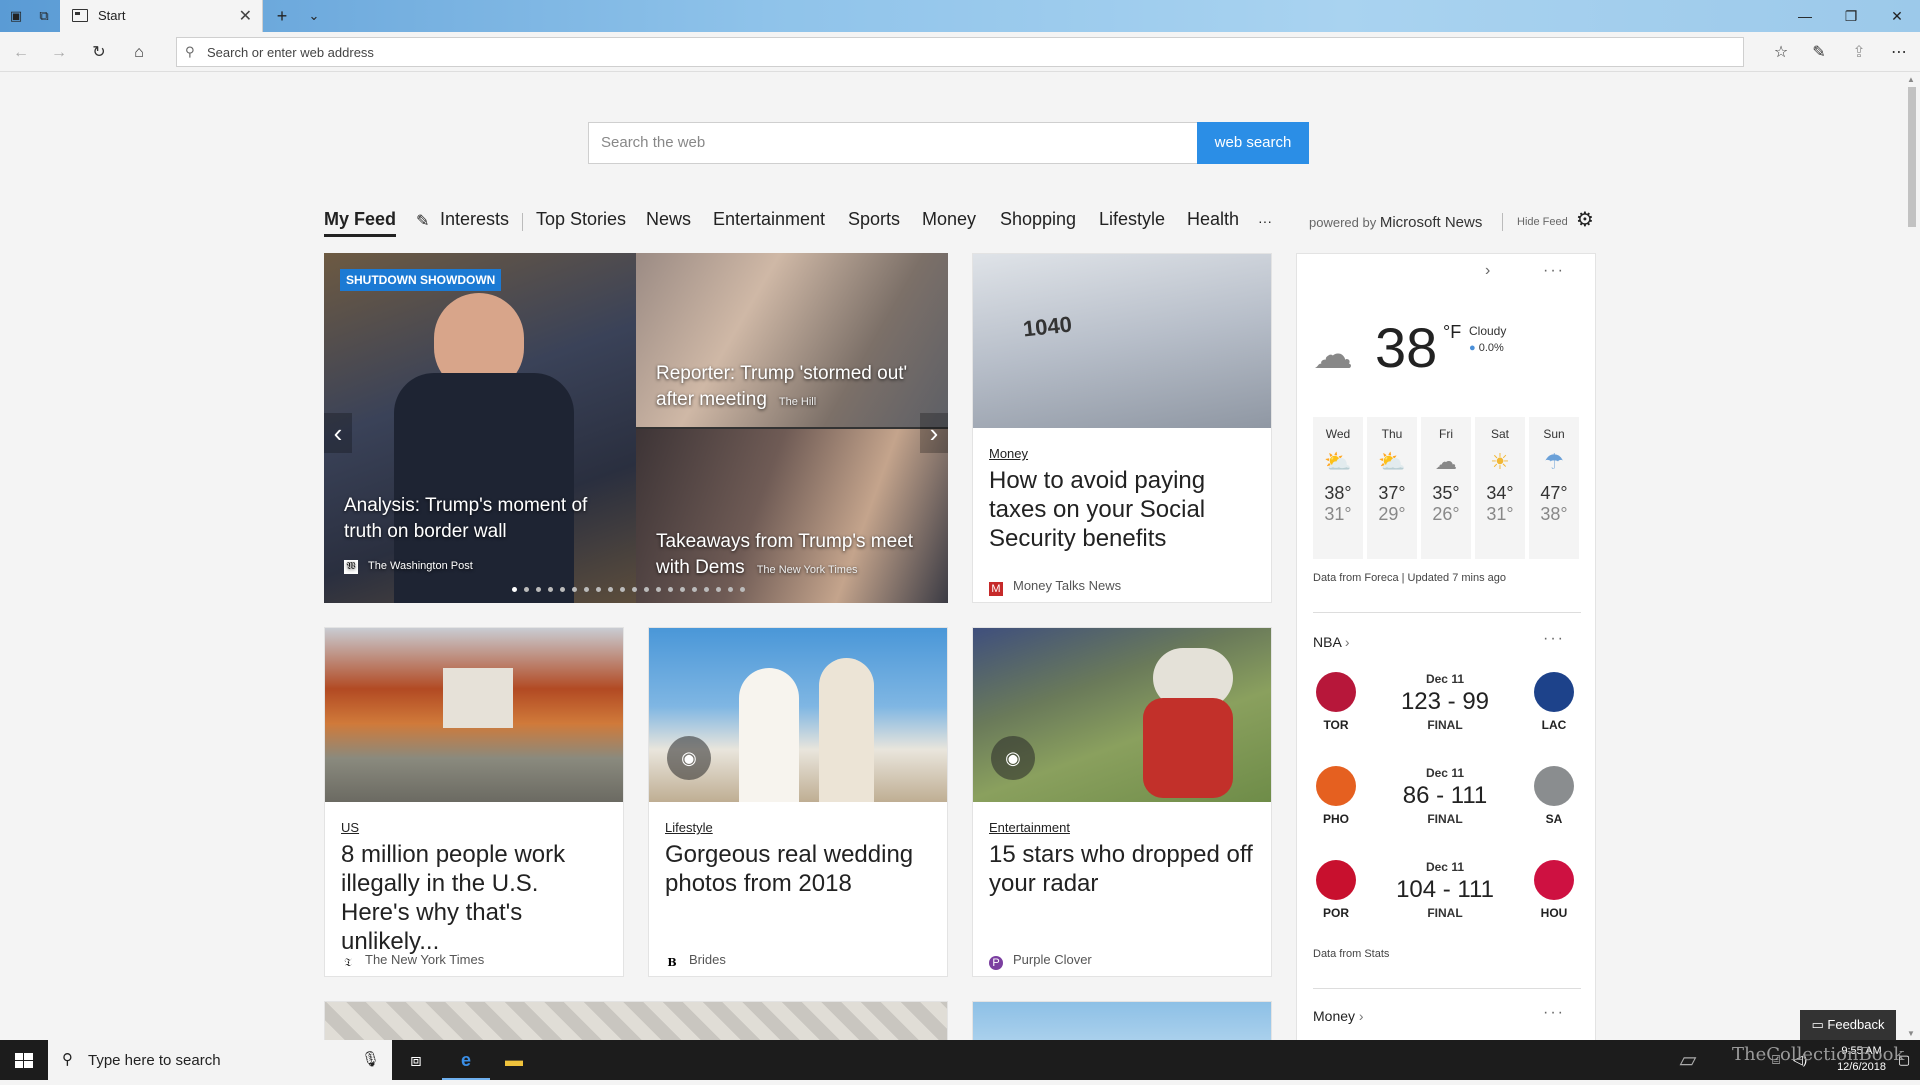  I want to click on tab-sports: Sports, so click(874, 219).